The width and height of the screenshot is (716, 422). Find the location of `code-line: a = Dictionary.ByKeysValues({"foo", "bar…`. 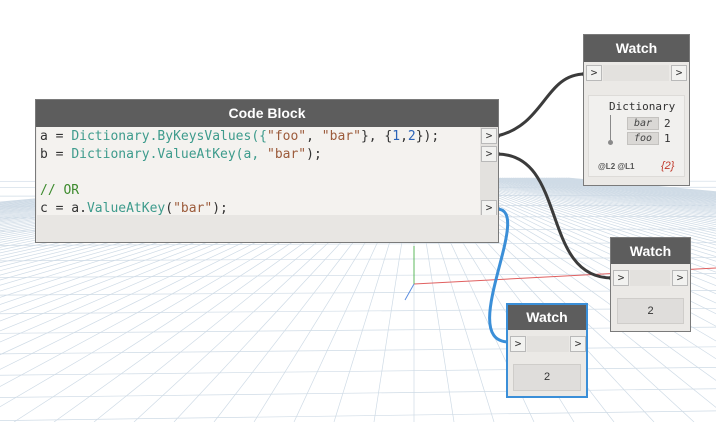

code-line: a = Dictionary.ByKeysValues({"foo", "bar… is located at coordinates (239, 137).